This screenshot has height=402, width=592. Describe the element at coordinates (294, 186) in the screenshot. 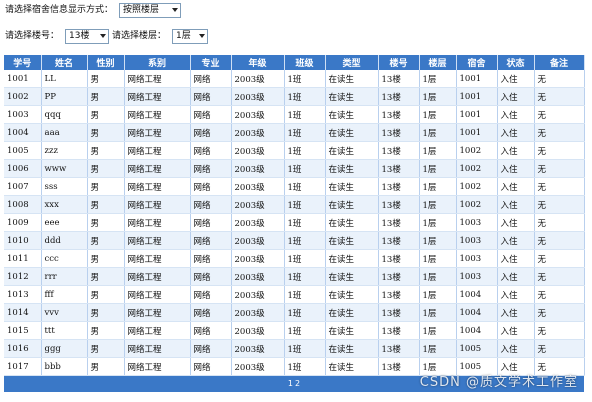

I see `table-row: 1007 sss 男网络工程 网络 2003级 1班 在读生 13楼 1层 1002 入住无` at that location.